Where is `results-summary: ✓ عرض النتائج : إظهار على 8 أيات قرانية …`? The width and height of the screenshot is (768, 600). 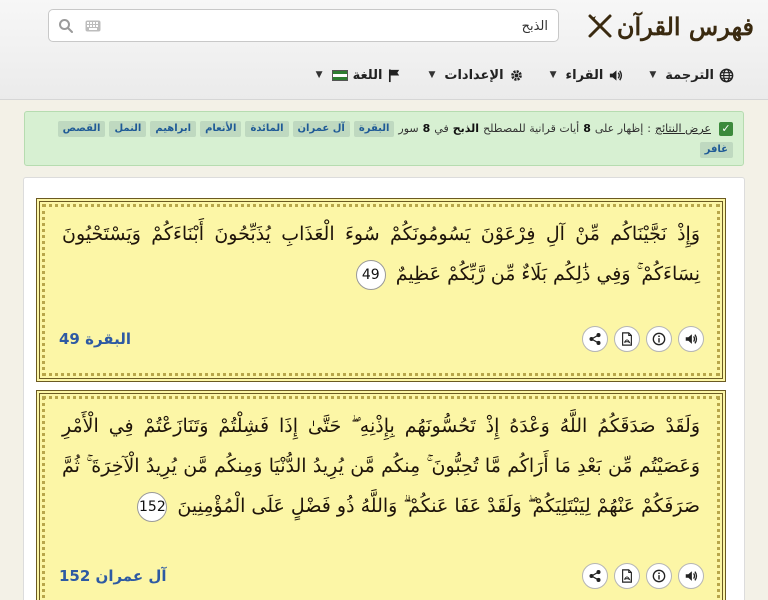 results-summary: ✓ عرض النتائج : إظهار على 8 أيات قرانية … is located at coordinates (384, 139).